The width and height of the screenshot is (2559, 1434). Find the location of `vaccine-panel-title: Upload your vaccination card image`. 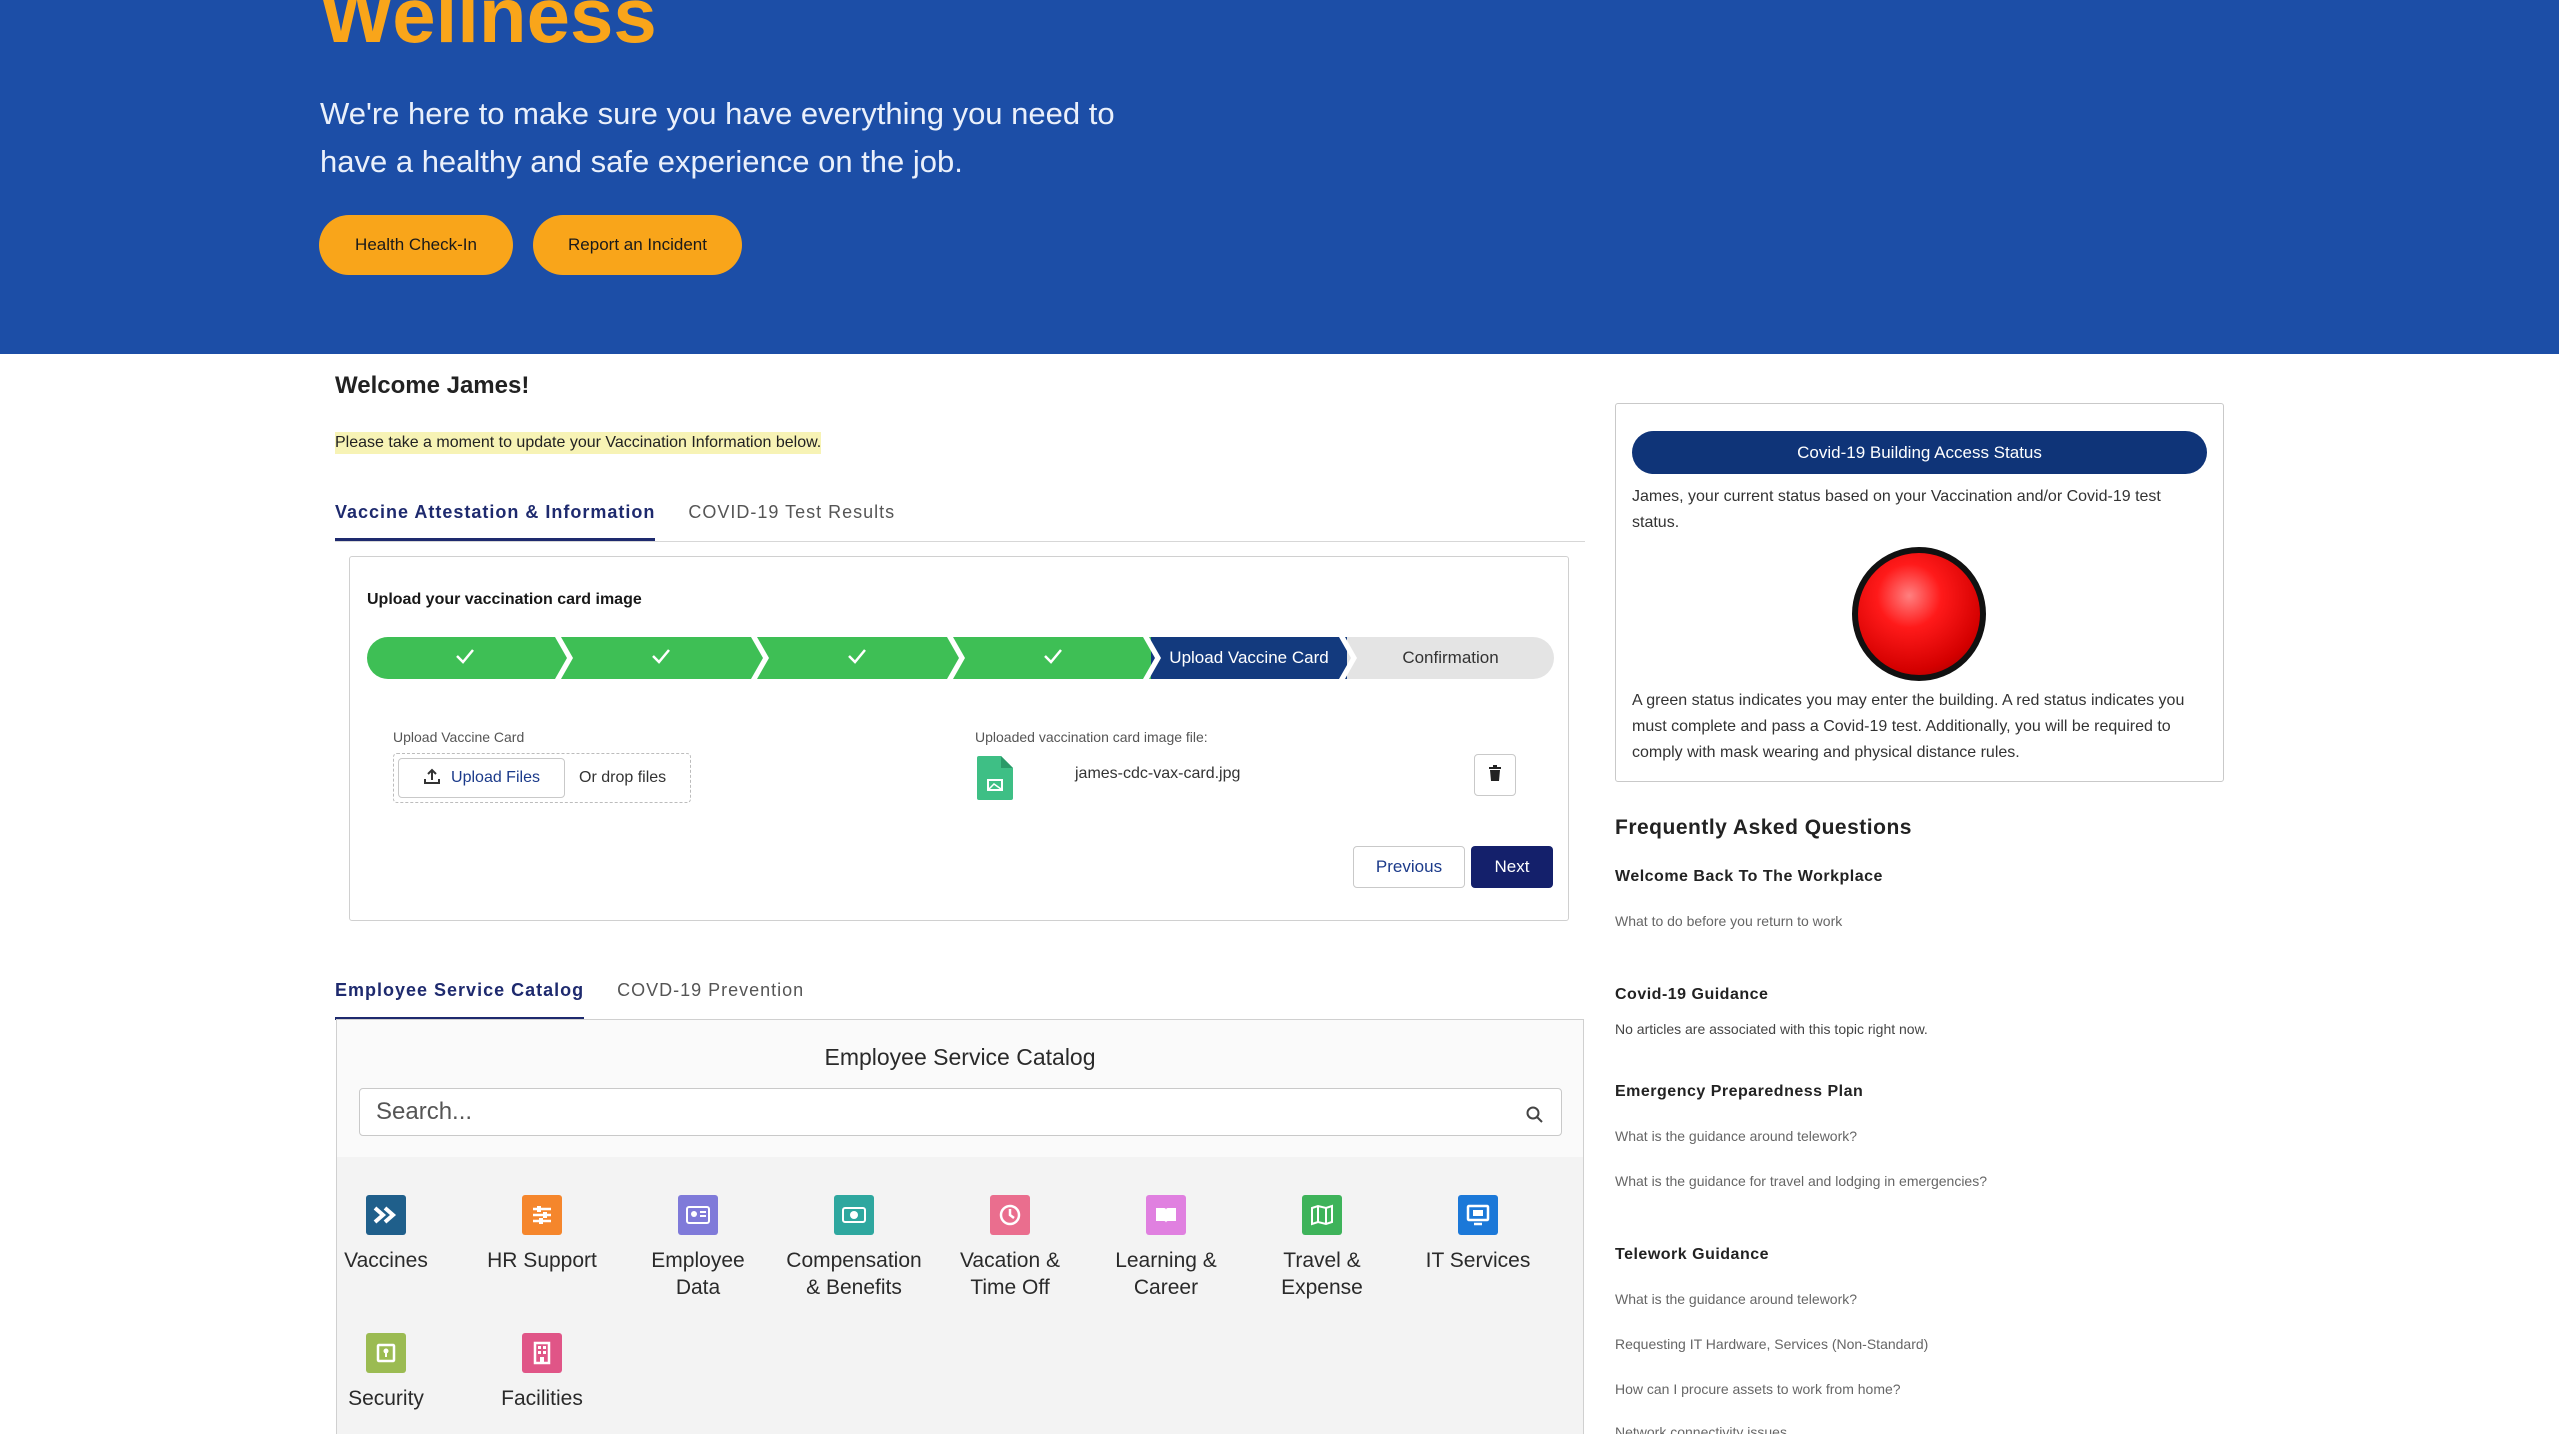

vaccine-panel-title: Upload your vaccination card image is located at coordinates (504, 599).